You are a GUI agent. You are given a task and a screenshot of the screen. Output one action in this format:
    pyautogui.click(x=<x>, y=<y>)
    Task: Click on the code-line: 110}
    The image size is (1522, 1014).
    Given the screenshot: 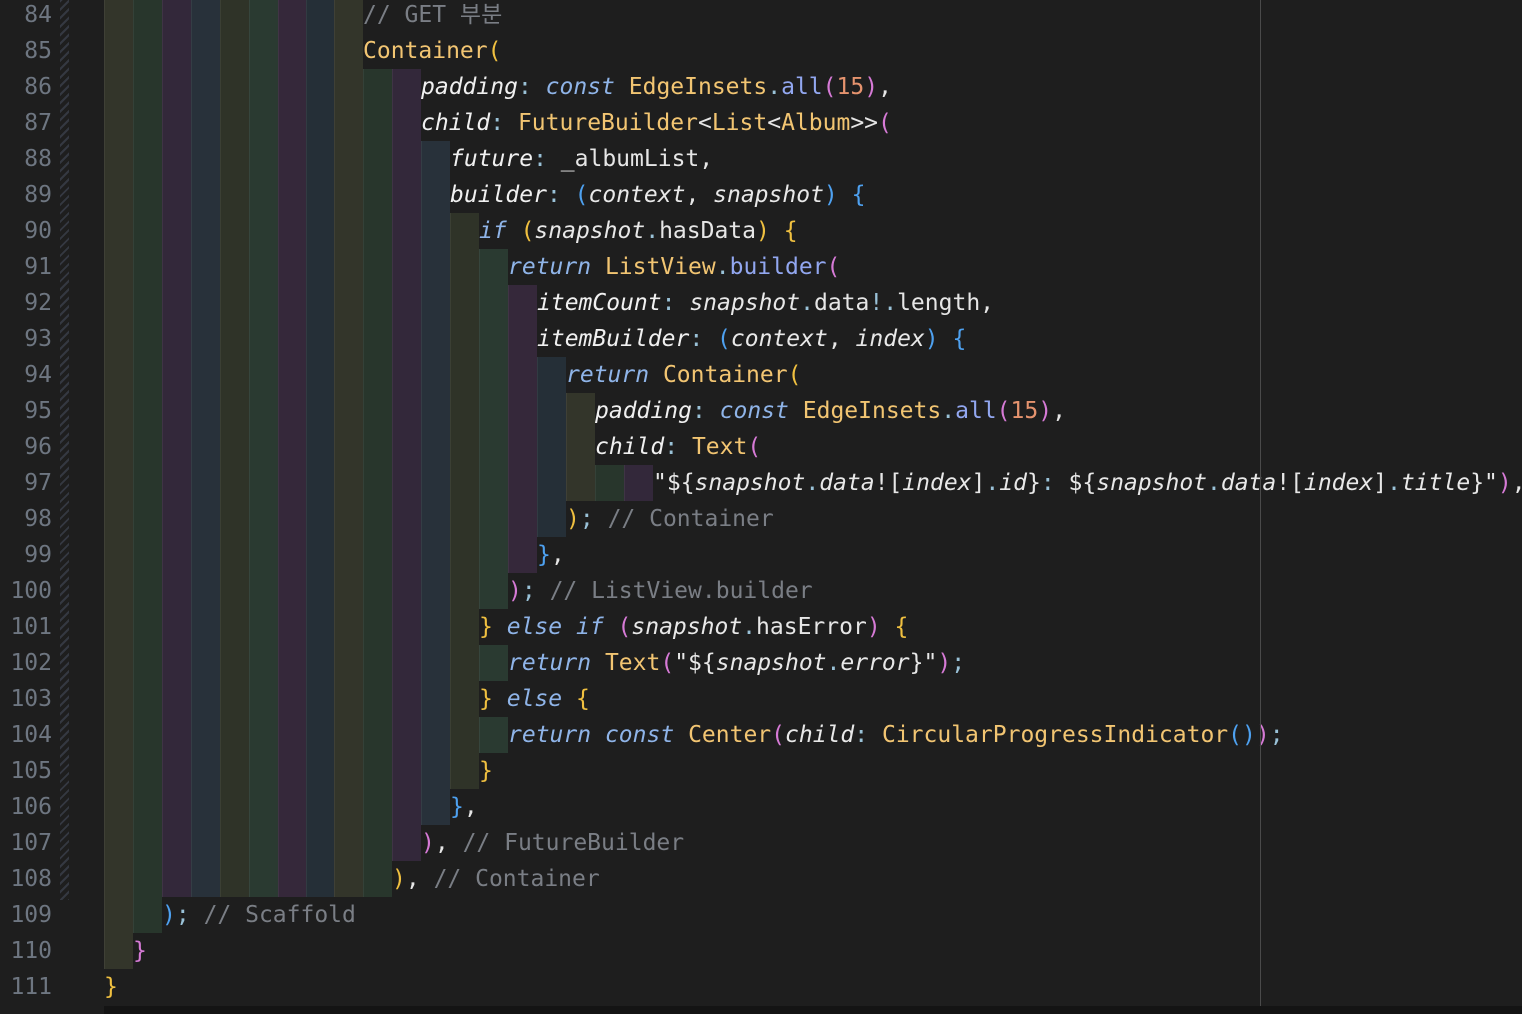 What is the action you would take?
    pyautogui.click(x=761, y=951)
    